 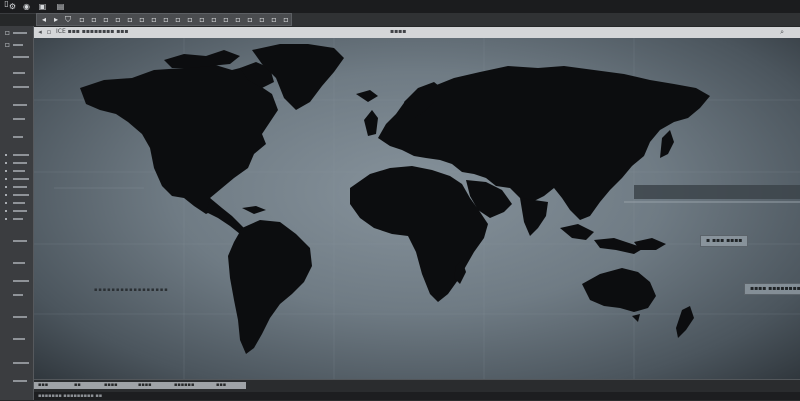 I want to click on map-label-oceania: ▪▪▪▪ ▪▪▪▪▪▪▪▪, so click(x=772, y=289).